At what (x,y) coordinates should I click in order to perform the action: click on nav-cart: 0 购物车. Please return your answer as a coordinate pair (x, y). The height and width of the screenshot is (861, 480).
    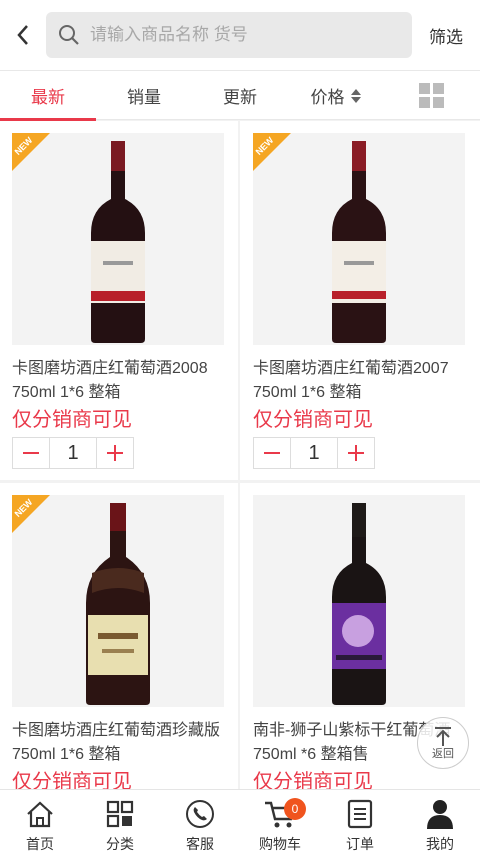
    Looking at the image, I should click on (280, 825).